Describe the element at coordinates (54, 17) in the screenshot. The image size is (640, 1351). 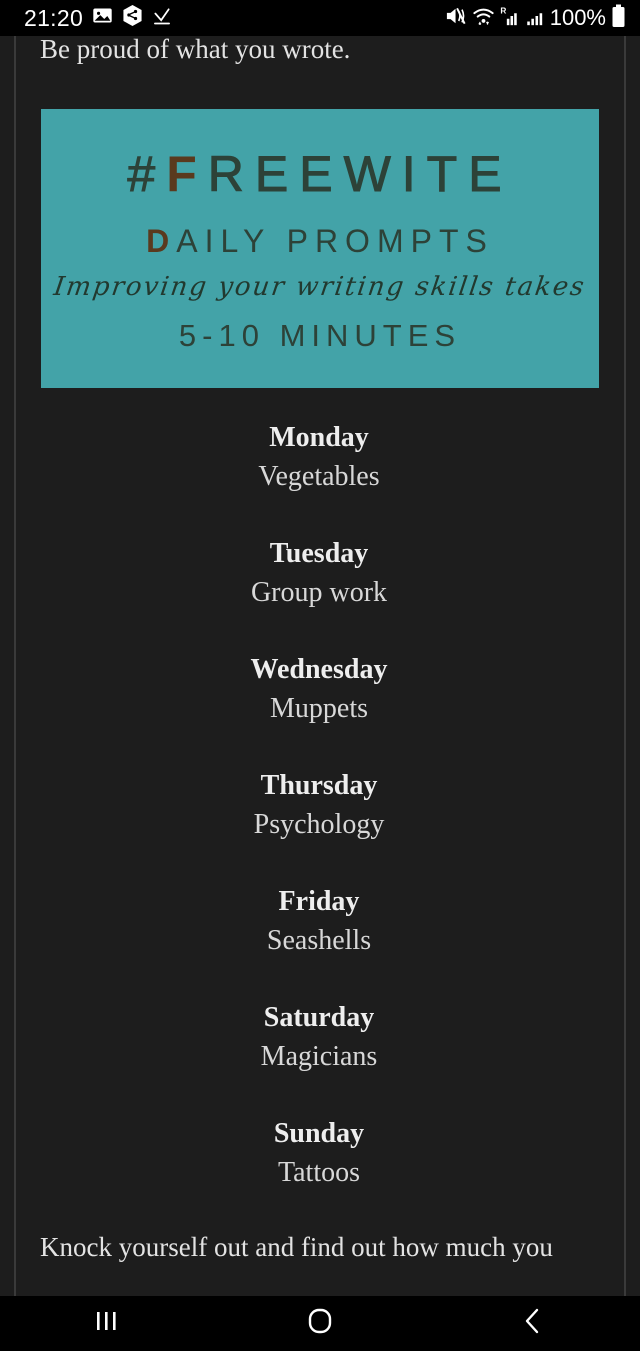
I see `clock: 21:20` at that location.